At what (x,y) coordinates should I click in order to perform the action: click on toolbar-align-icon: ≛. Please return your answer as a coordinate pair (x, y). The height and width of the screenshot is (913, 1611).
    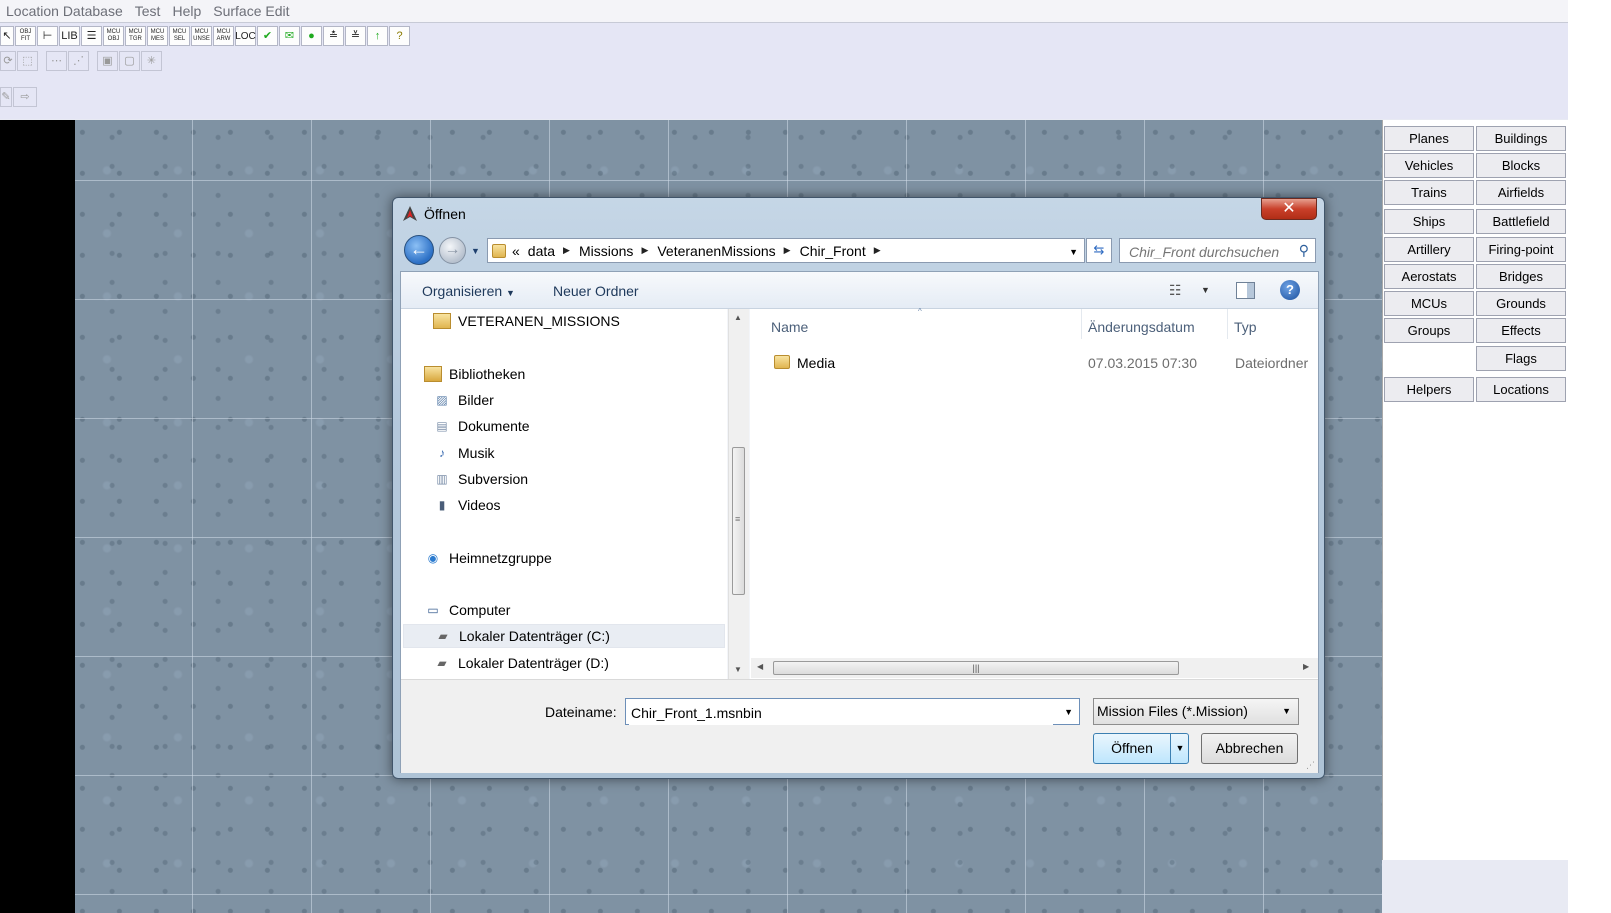
    Looking at the image, I should click on (333, 36).